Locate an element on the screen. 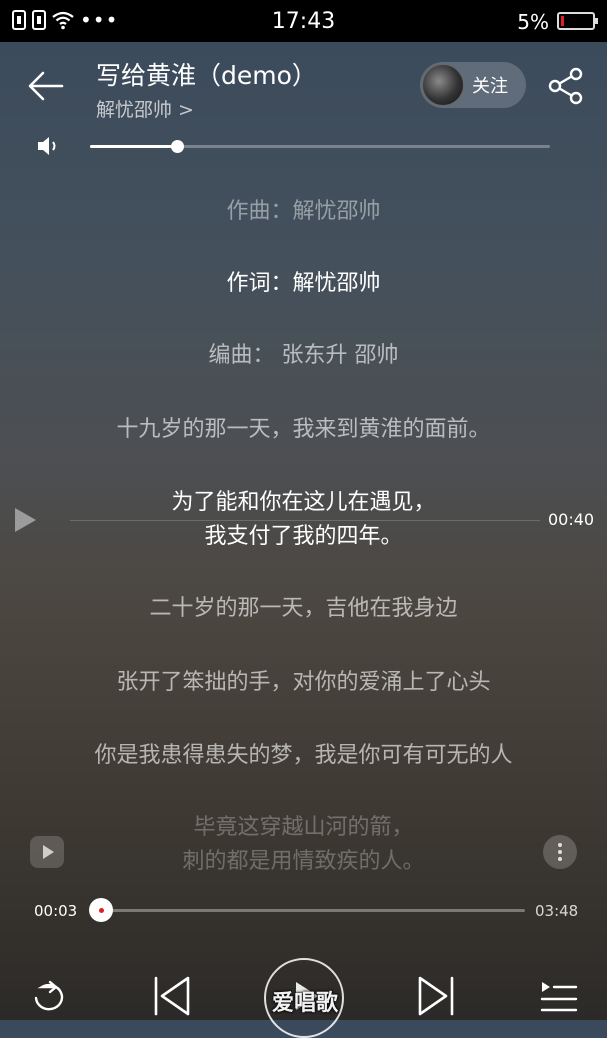 The width and height of the screenshot is (607, 1038). seek-guide-line is located at coordinates (305, 520).